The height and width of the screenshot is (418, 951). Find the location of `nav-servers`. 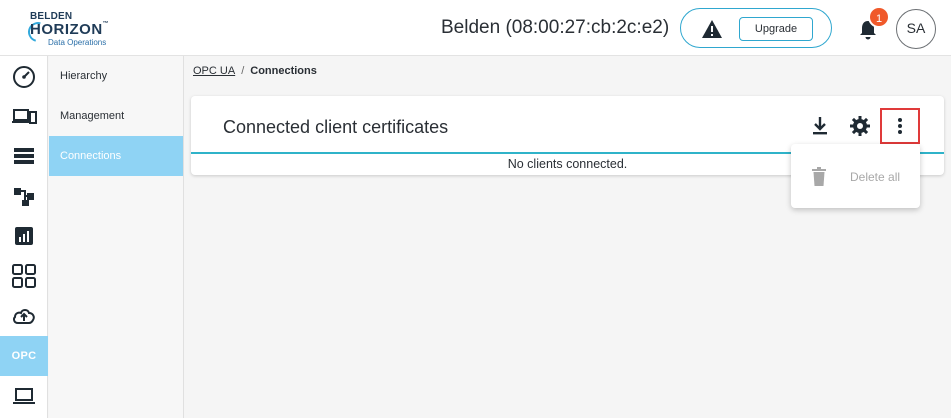

nav-servers is located at coordinates (24, 156).